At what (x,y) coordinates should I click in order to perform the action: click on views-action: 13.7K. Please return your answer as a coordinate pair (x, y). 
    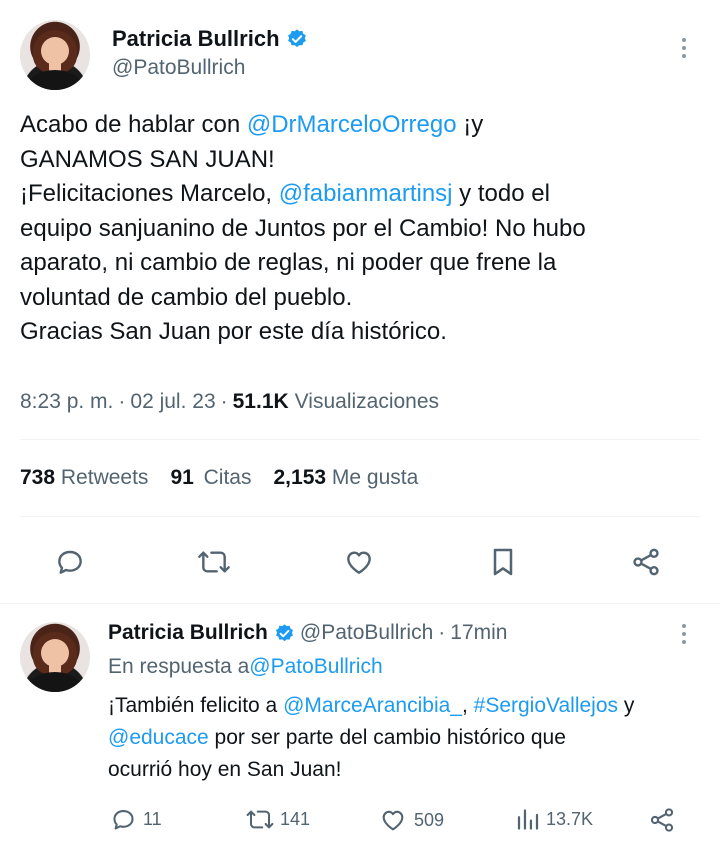
    Looking at the image, I should click on (553, 819).